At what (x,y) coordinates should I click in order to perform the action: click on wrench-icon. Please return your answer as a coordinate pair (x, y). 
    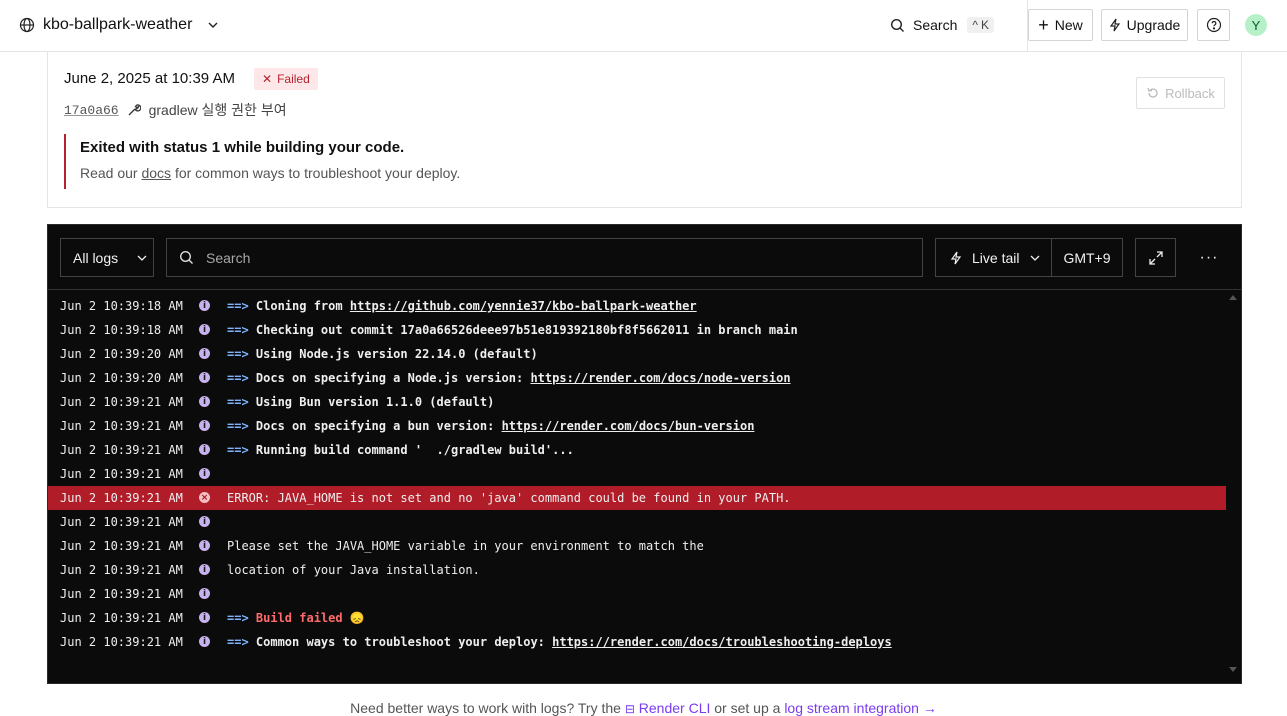
    Looking at the image, I should click on (134, 110).